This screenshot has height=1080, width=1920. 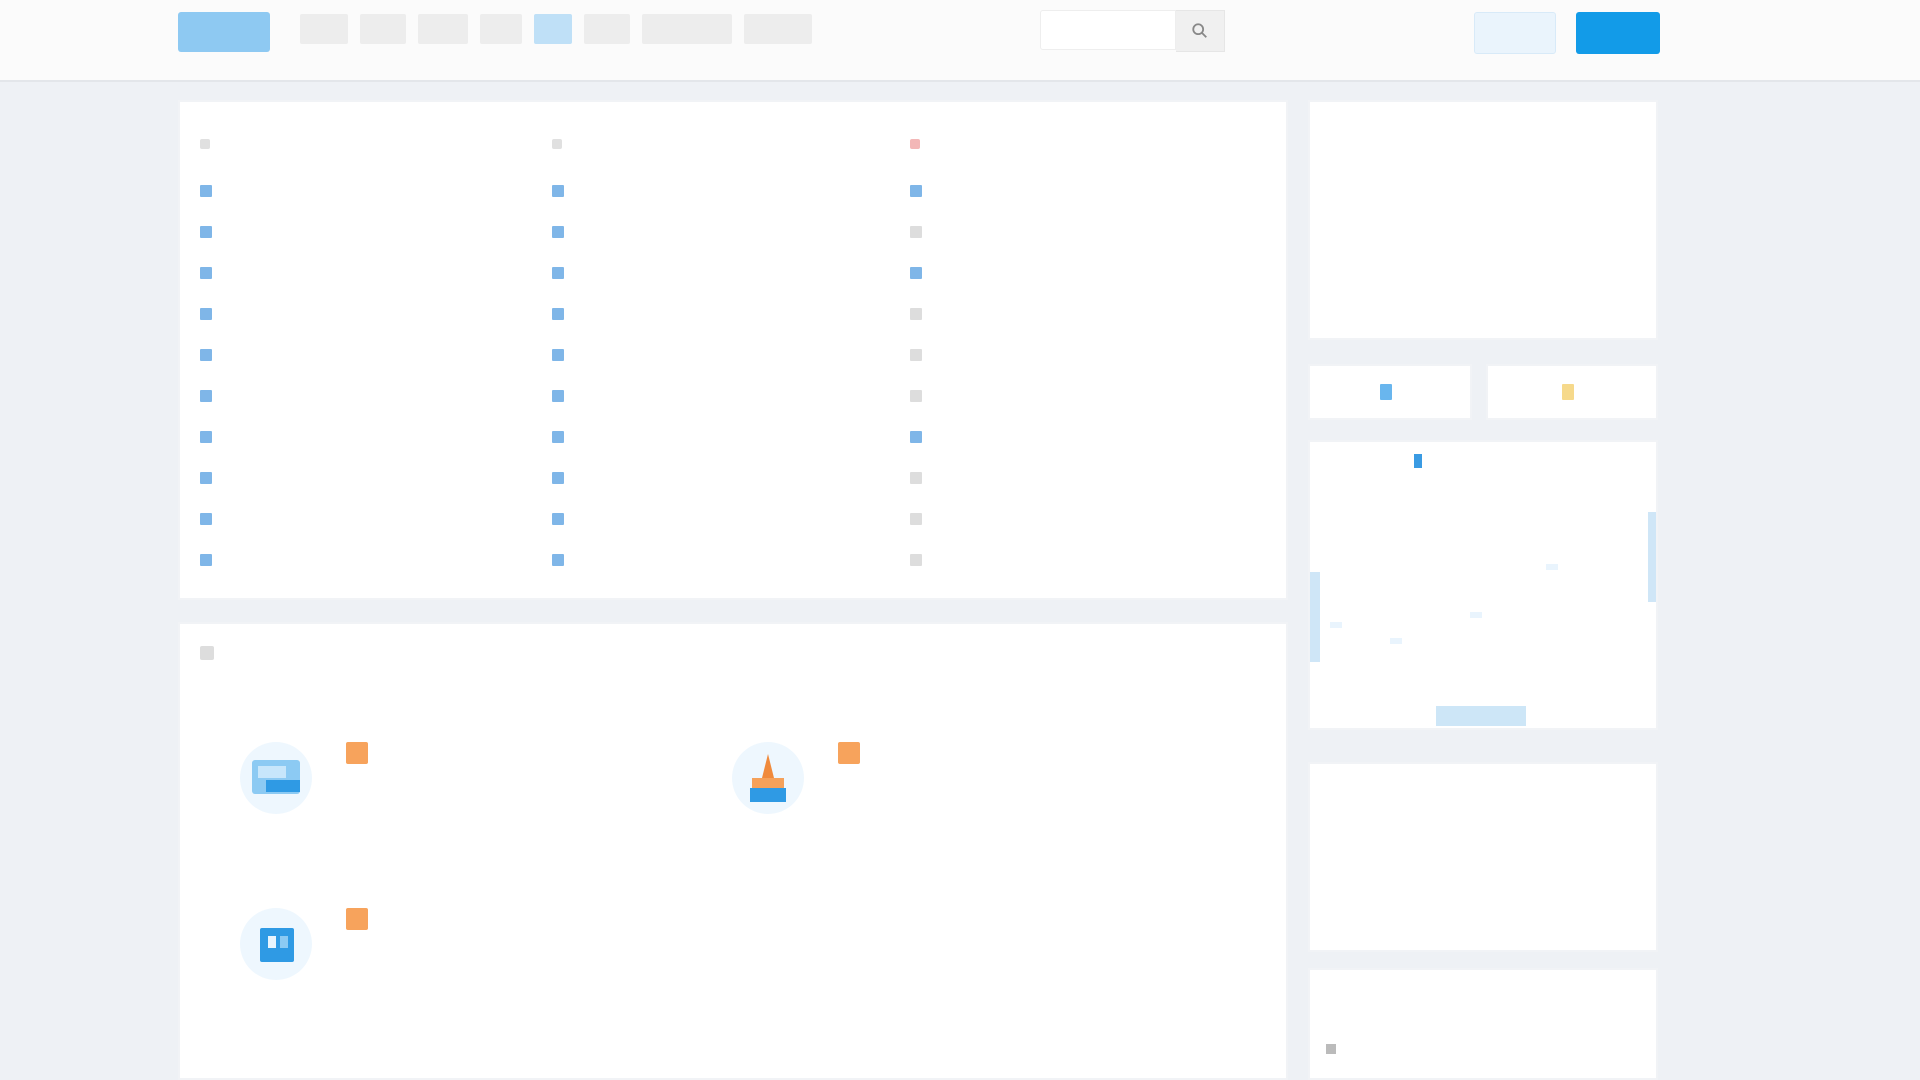 What do you see at coordinates (1483, 585) in the screenshot?
I see `map-panel` at bounding box center [1483, 585].